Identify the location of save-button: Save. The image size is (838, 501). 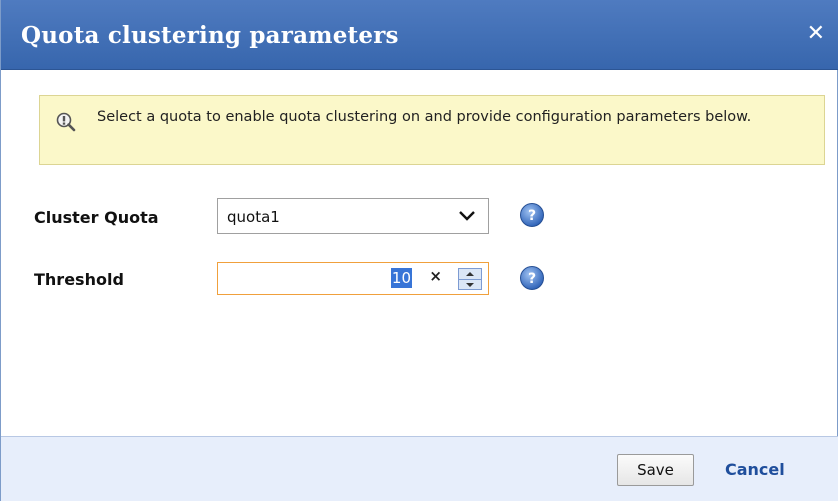
(655, 470).